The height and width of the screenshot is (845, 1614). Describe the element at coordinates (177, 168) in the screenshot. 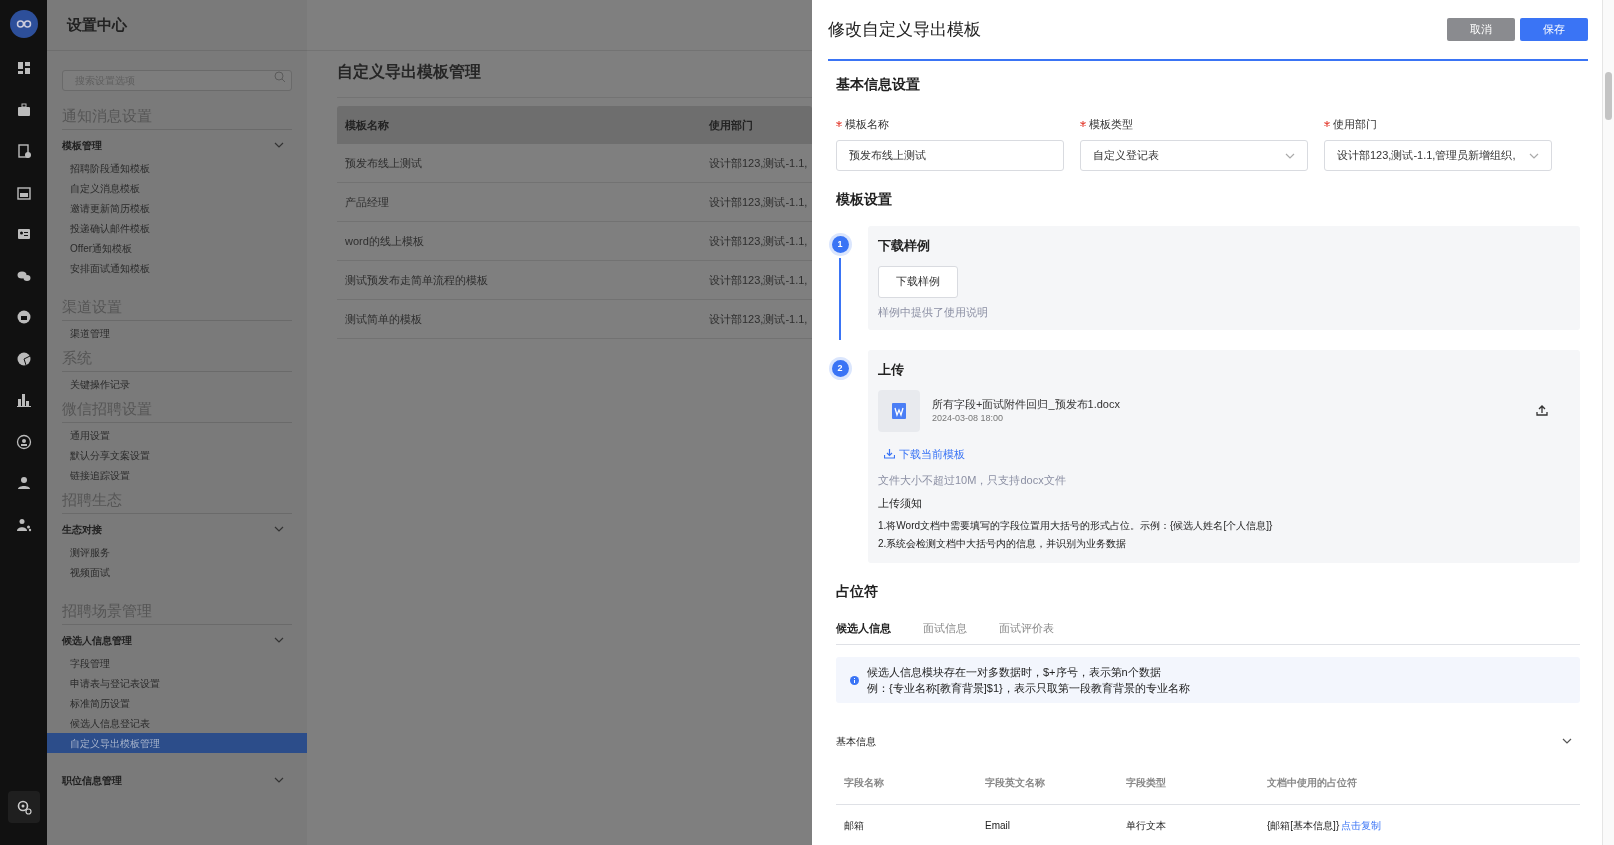

I see `settings-menu-item: 招聘阶段通知模板` at that location.